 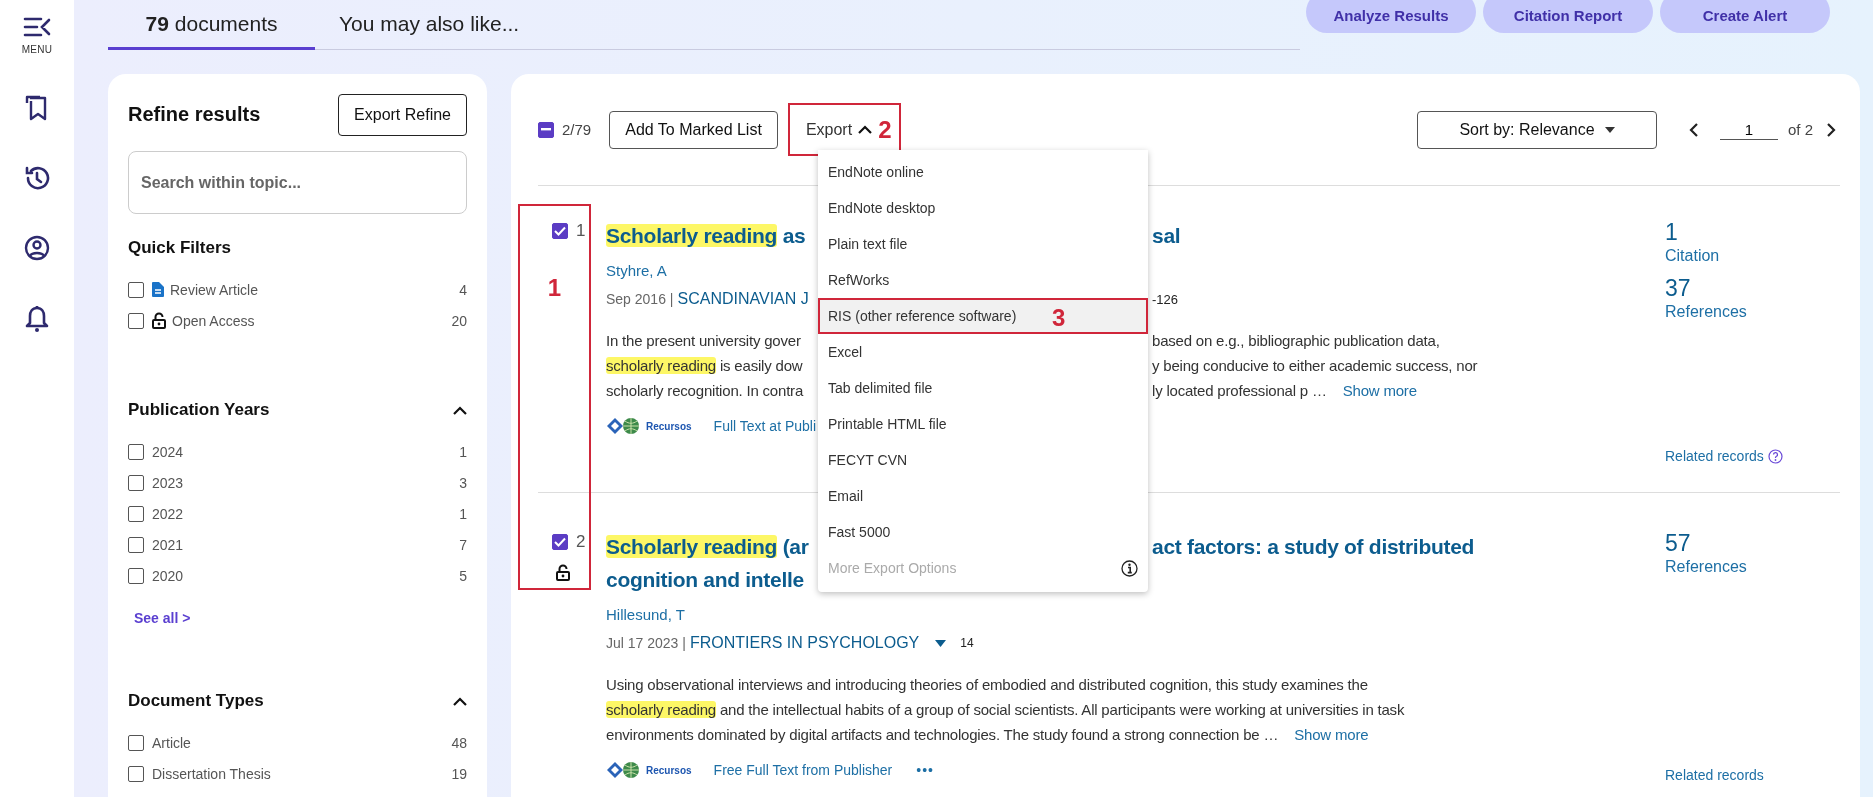 What do you see at coordinates (1748, 129) in the screenshot?
I see `page-field: 1` at bounding box center [1748, 129].